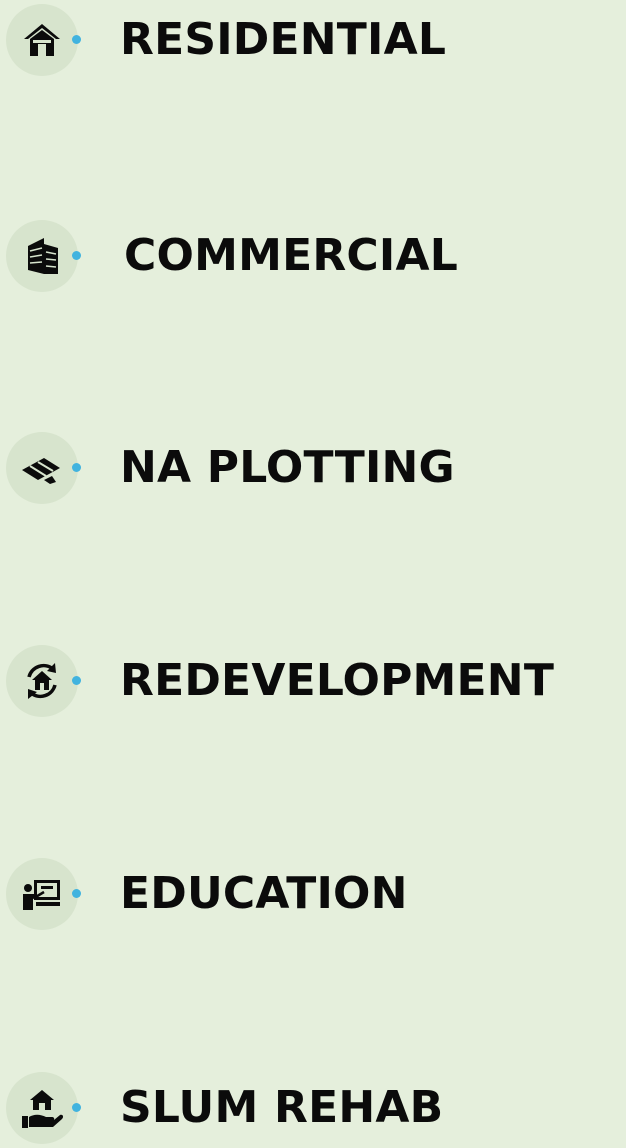  I want to click on category-item-redevelopment: REDEVELOPMENT, so click(313, 681).